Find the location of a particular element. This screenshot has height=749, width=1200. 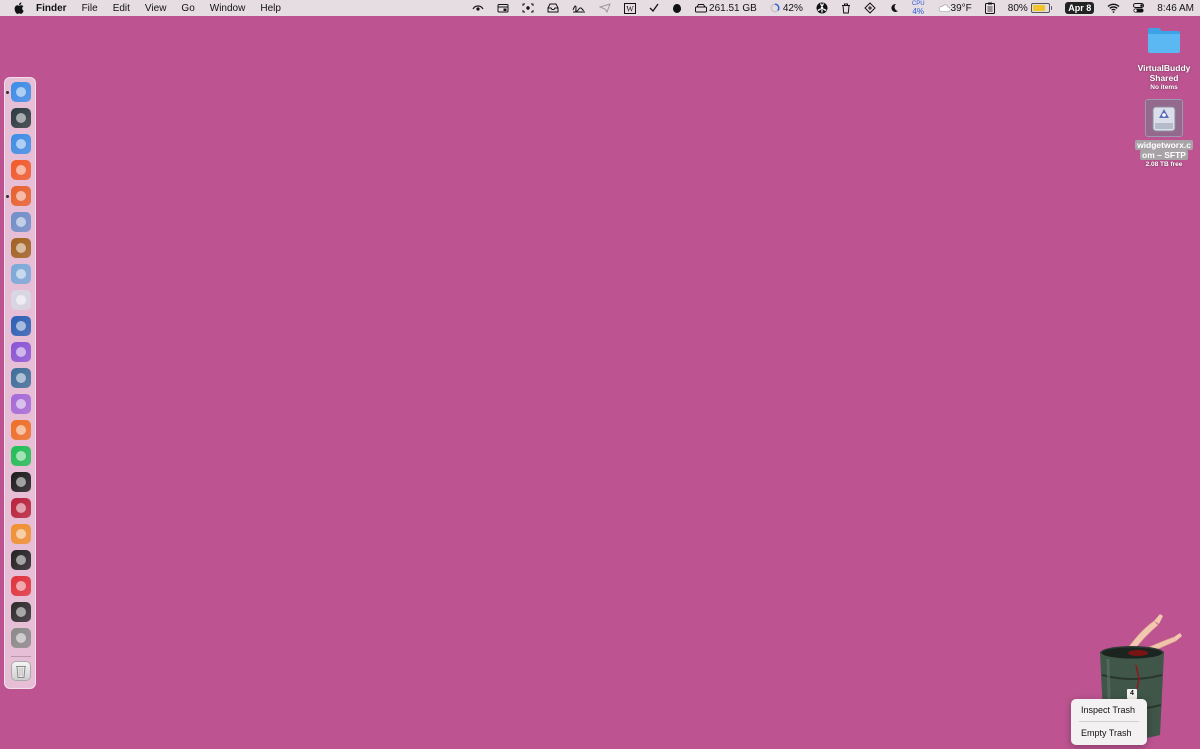

folder-label-line1: VirtualBuddy is located at coordinates (1164, 68).